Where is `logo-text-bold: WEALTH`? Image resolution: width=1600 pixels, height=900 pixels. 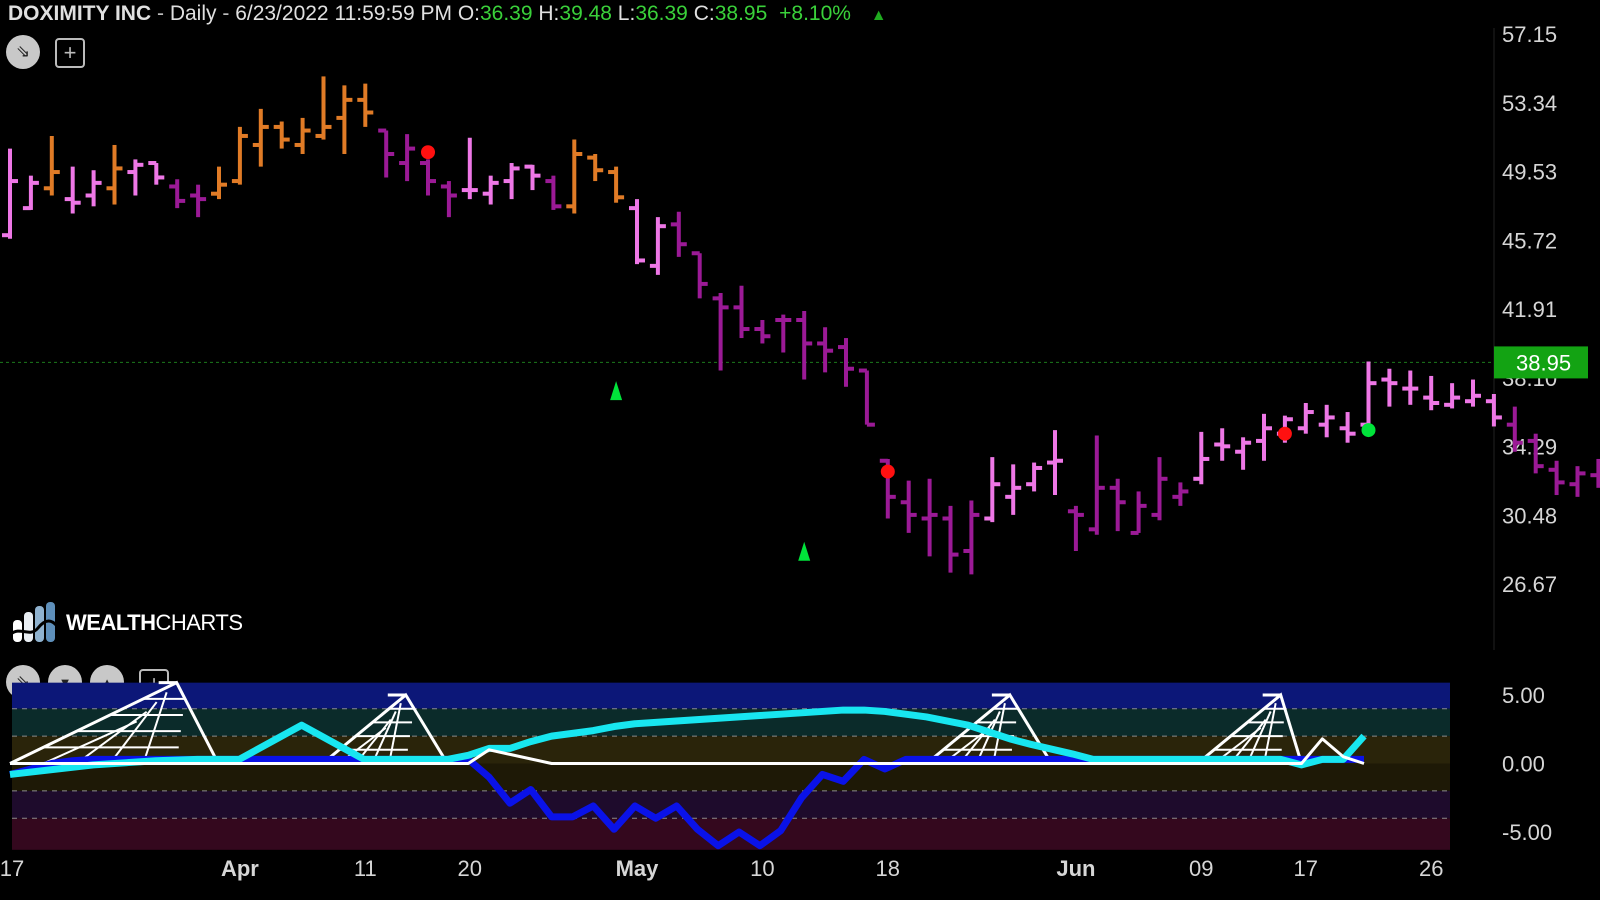 logo-text-bold: WEALTH is located at coordinates (111, 622).